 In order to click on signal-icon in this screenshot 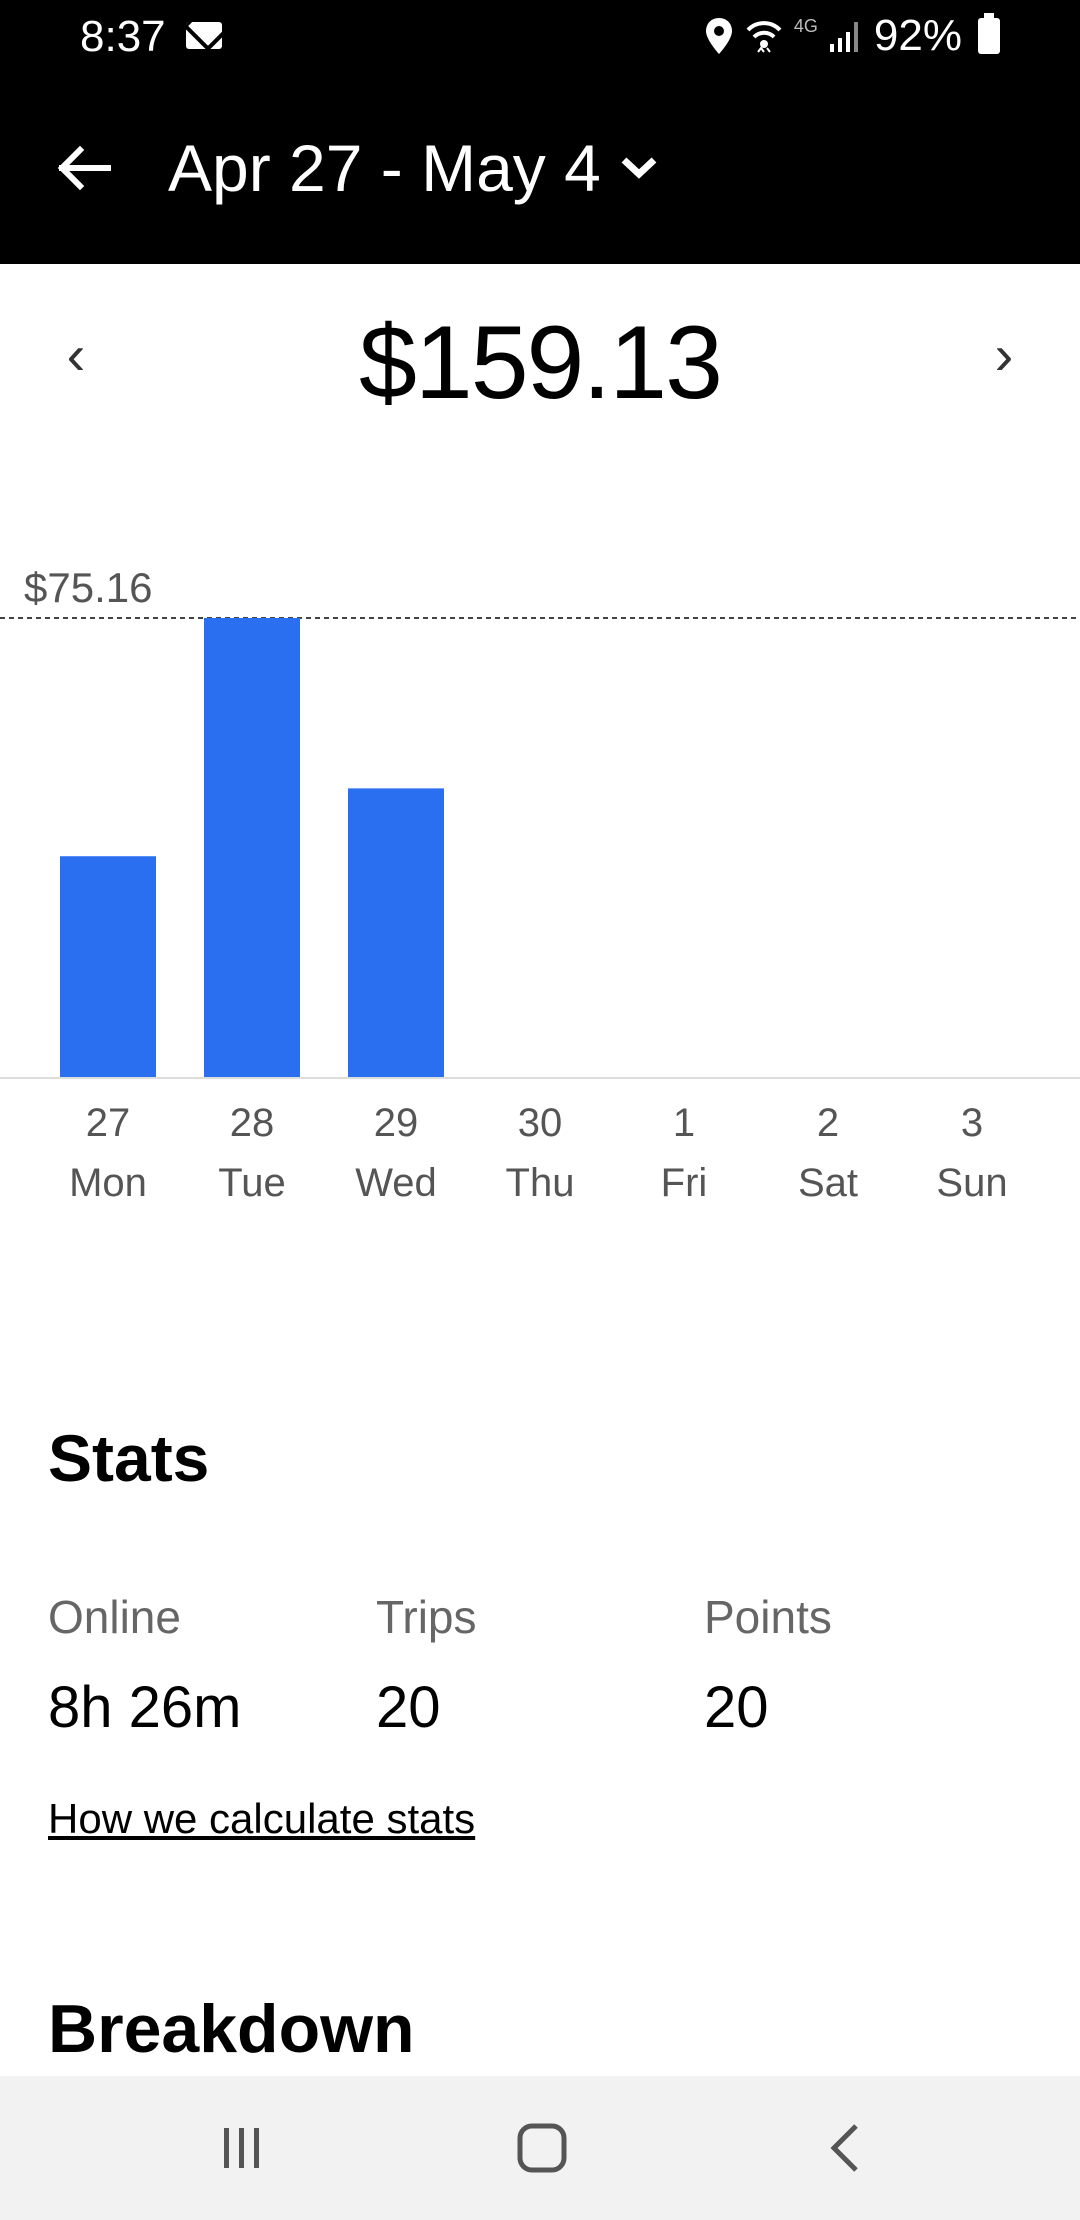, I will do `click(846, 36)`.